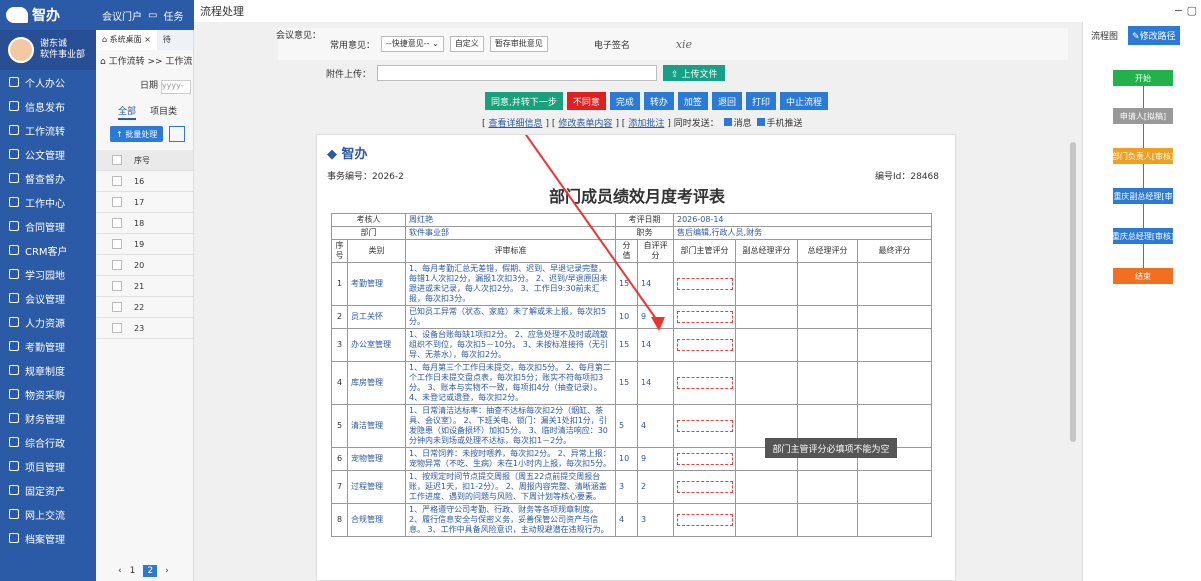 This screenshot has width=1201, height=581. Describe the element at coordinates (1192, 10) in the screenshot. I see `maximize-icon: ▢` at that location.